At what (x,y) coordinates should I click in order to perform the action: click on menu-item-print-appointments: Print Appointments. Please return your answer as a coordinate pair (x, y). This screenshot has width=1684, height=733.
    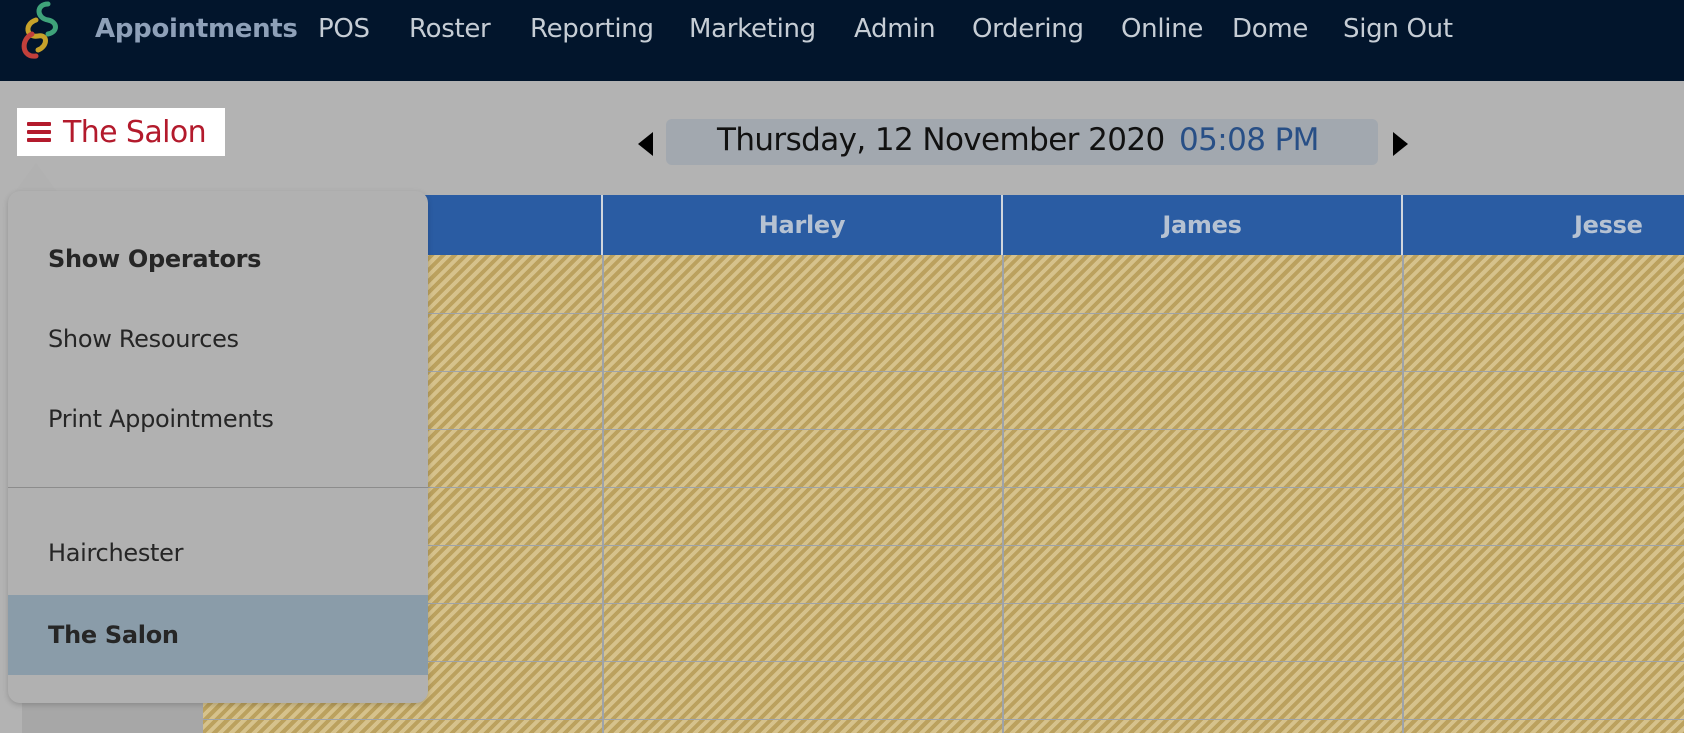
    Looking at the image, I should click on (218, 419).